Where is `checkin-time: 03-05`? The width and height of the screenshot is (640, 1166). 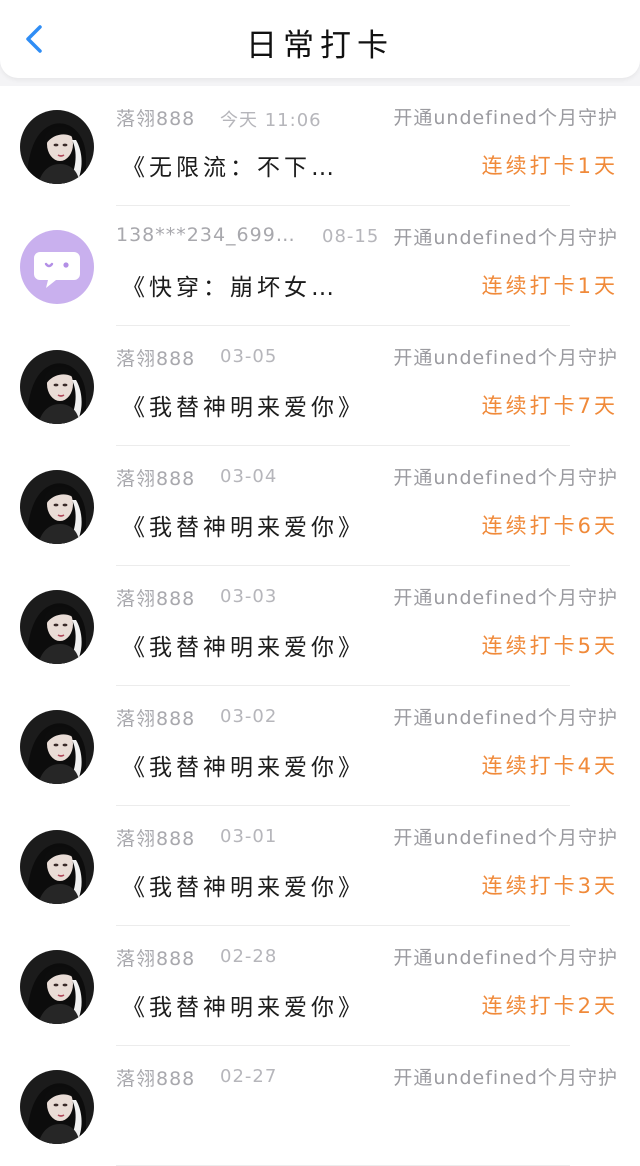 checkin-time: 03-05 is located at coordinates (249, 356).